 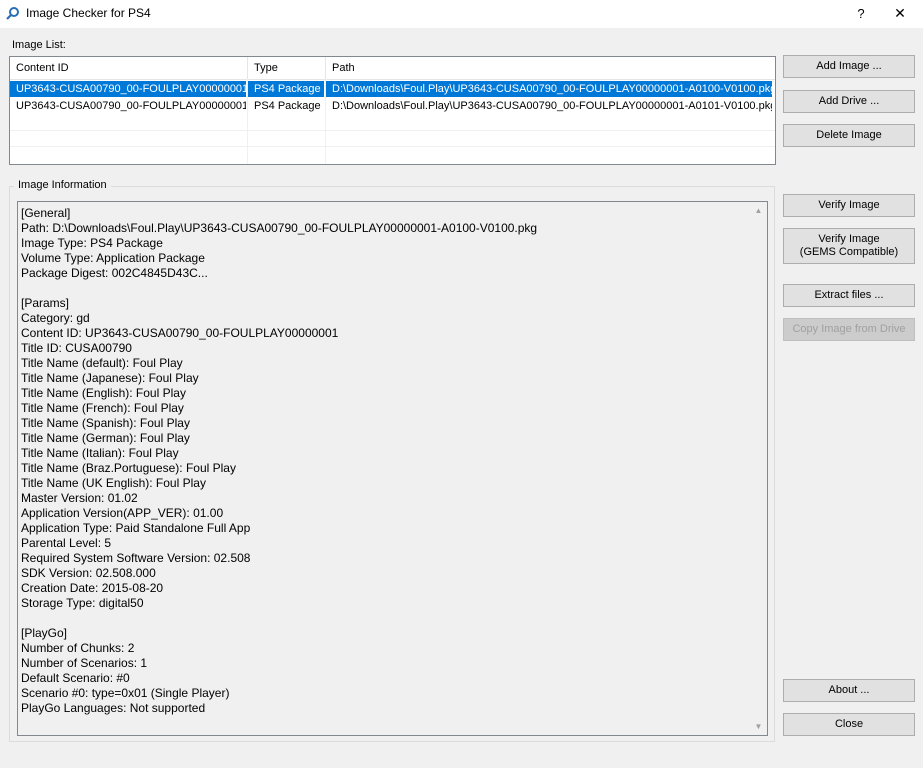 What do you see at coordinates (103, 393) in the screenshot?
I see `info-line: Title Name (English): Foul Play` at bounding box center [103, 393].